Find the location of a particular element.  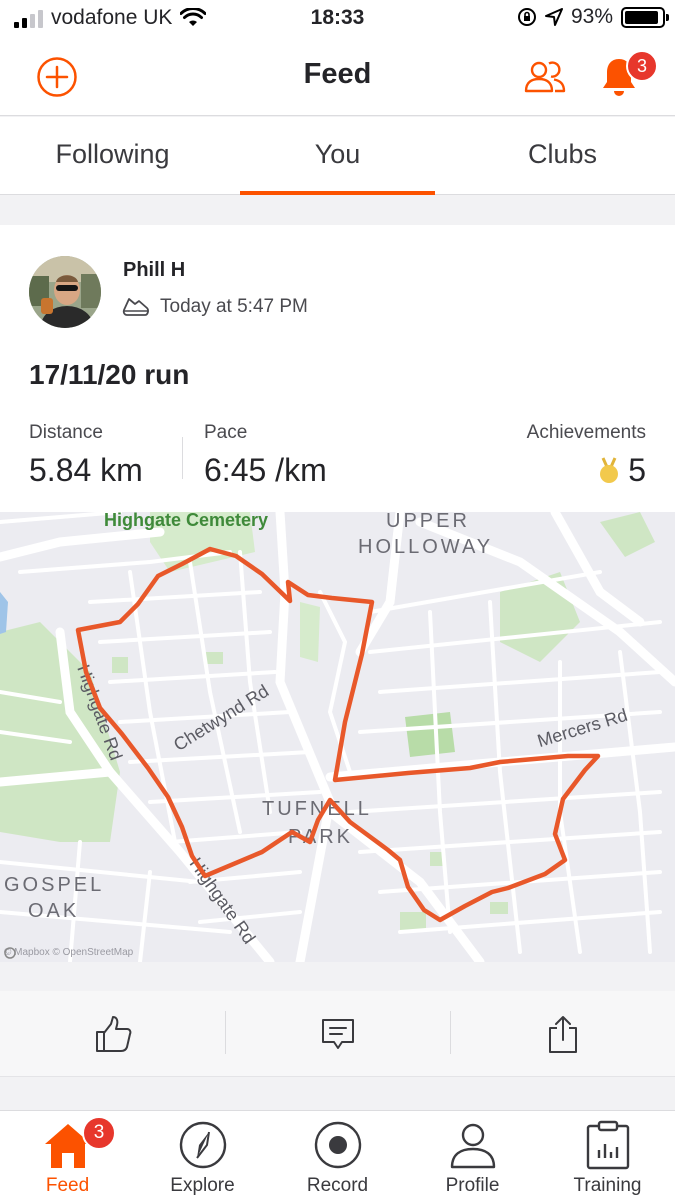

achievements-stat: Achievements 5 is located at coordinates (586, 455).